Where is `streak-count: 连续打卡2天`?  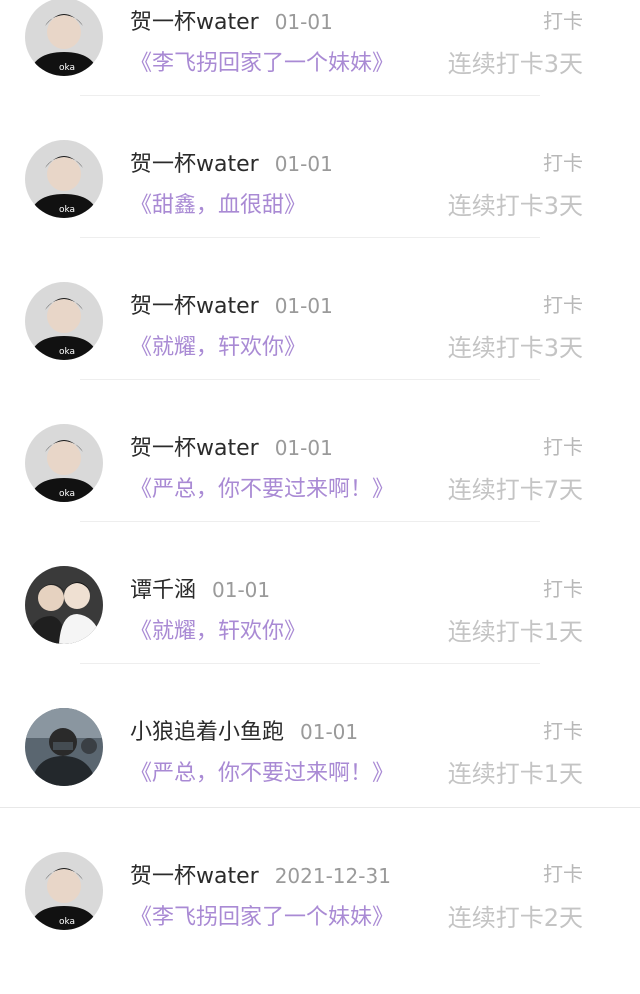 streak-count: 连续打卡2天 is located at coordinates (515, 918).